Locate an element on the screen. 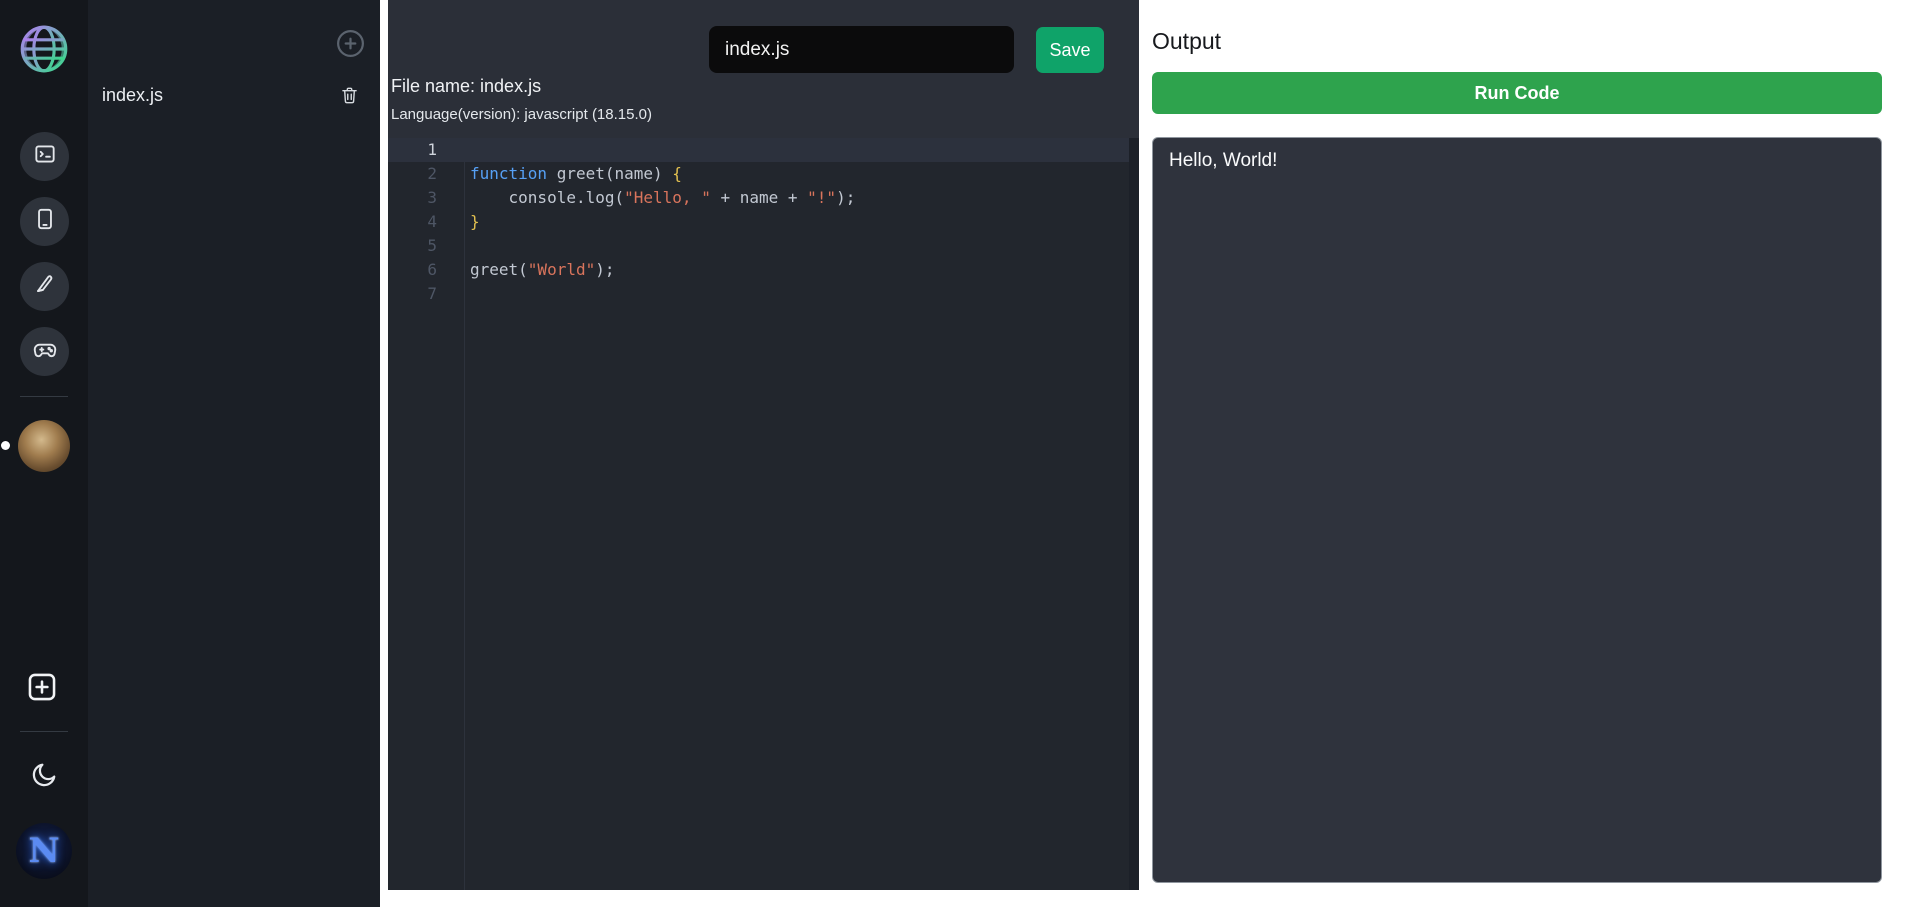 This screenshot has width=1920, height=907. user-initial: N is located at coordinates (44, 851).